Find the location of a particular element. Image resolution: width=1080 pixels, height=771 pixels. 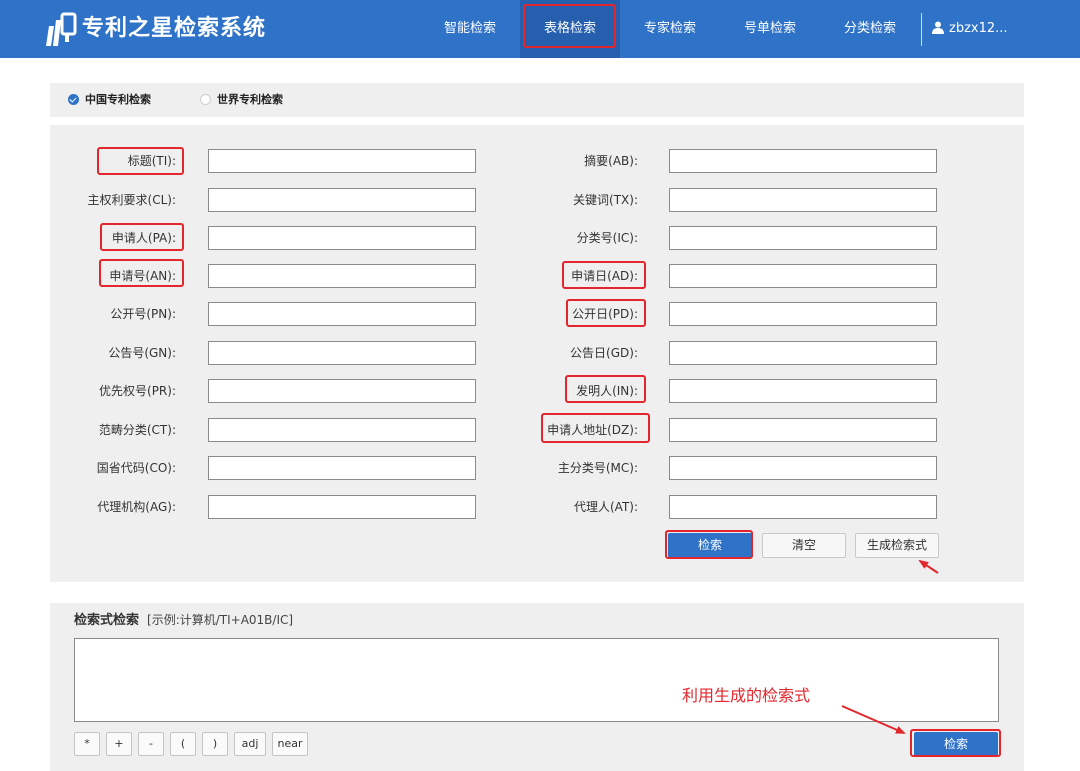

main-claim-input is located at coordinates (342, 200).